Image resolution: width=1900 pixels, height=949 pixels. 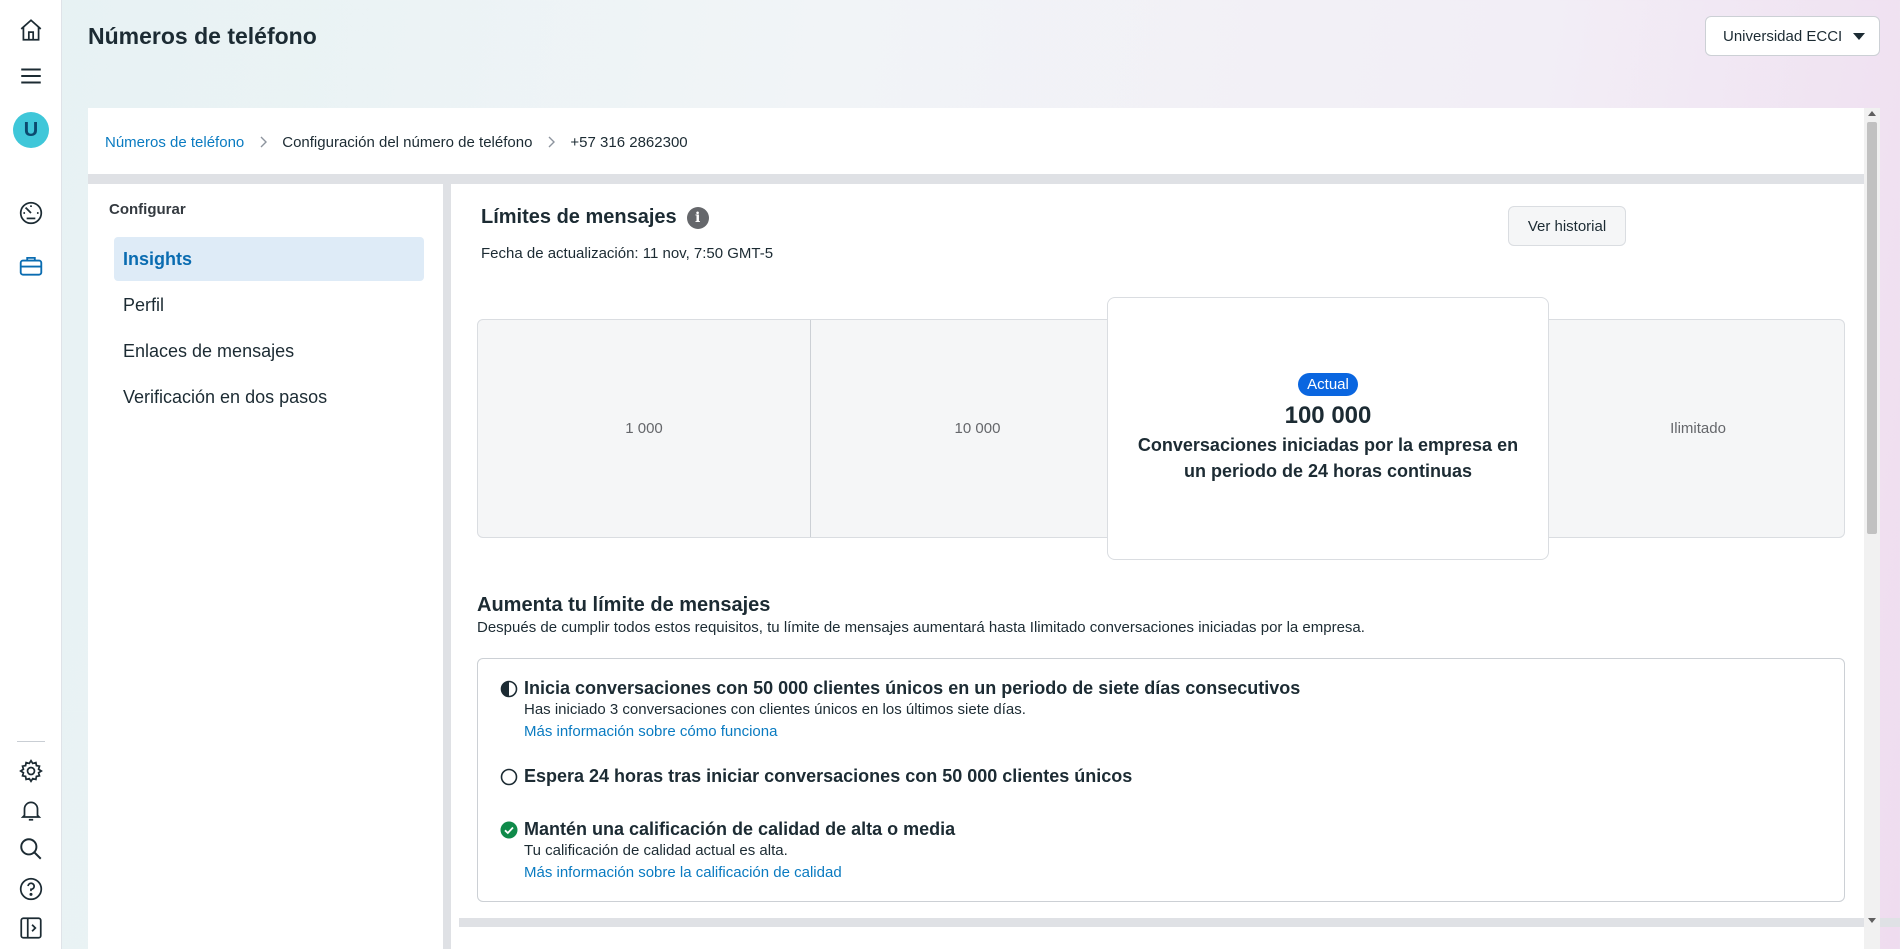 What do you see at coordinates (31, 266) in the screenshot?
I see `briefcase-icon` at bounding box center [31, 266].